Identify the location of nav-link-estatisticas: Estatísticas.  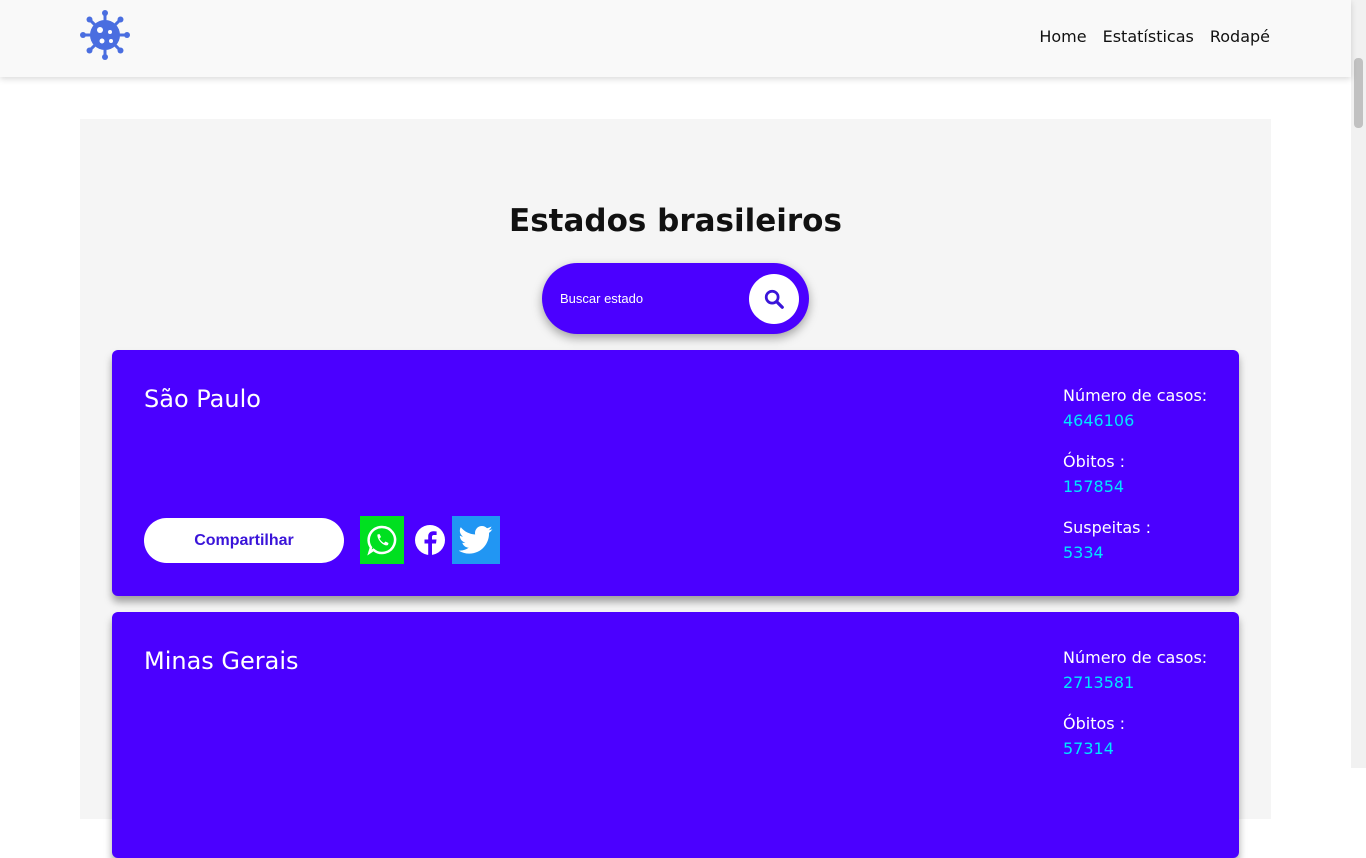
(1148, 36).